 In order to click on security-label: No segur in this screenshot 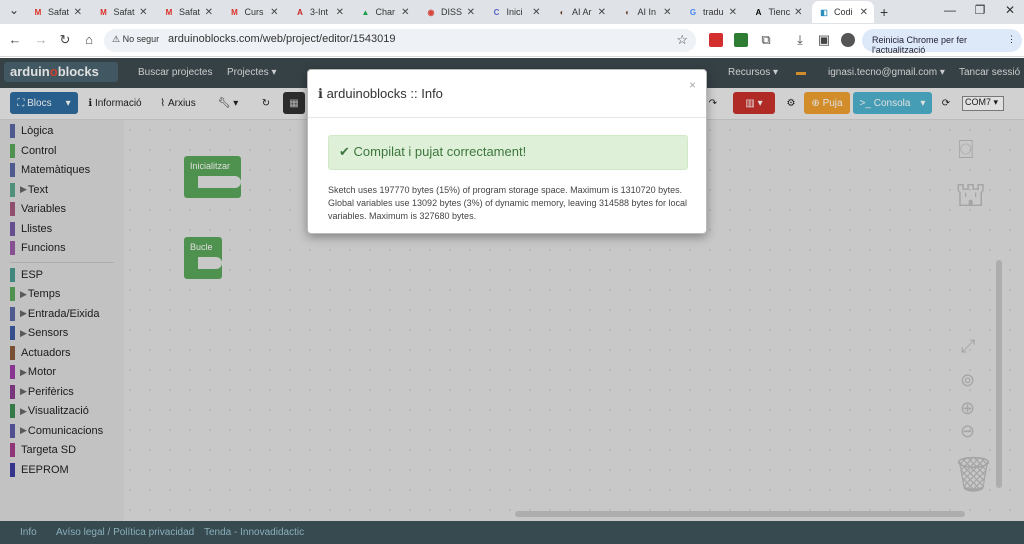, I will do `click(141, 39)`.